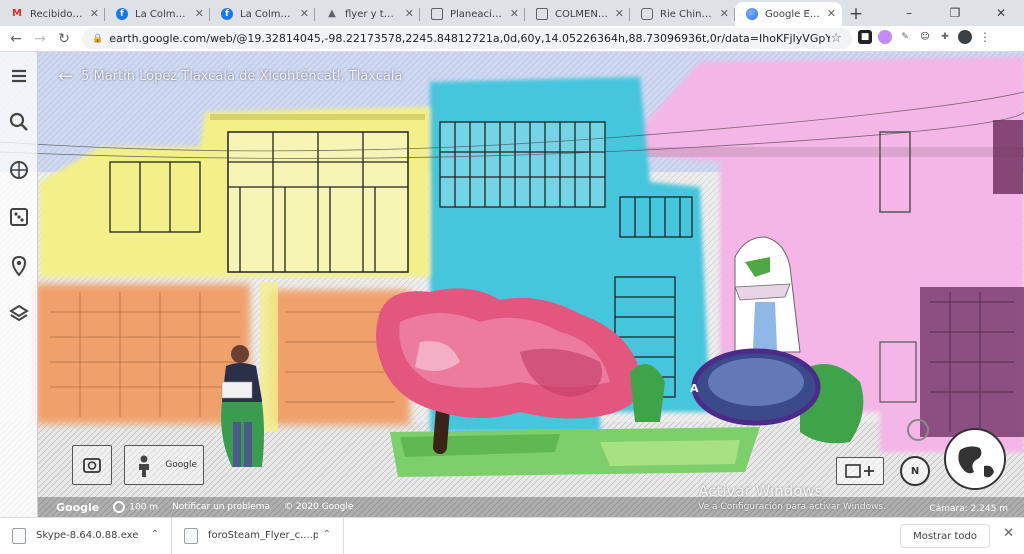  Describe the element at coordinates (865, 37) in the screenshot. I see `extension-icon: ■` at that location.